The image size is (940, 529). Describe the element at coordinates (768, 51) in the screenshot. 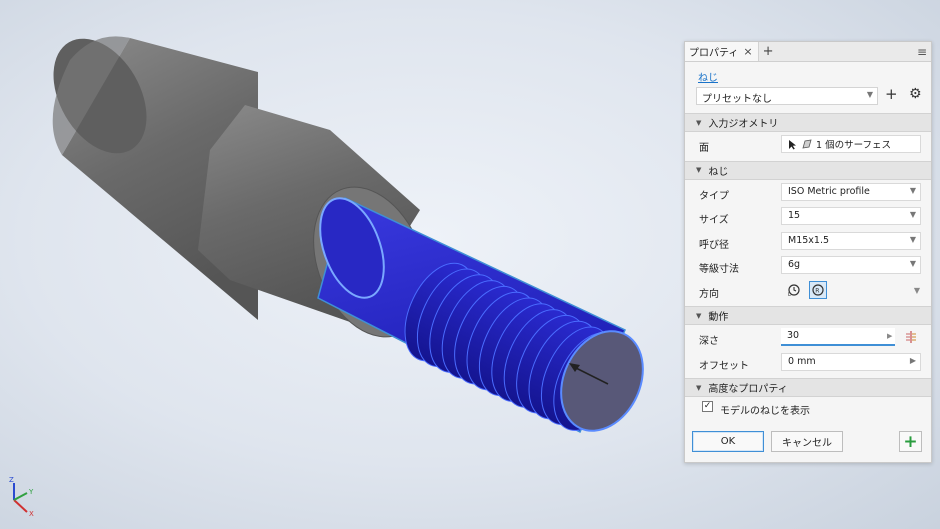

I see `add-tab-icon: +` at that location.